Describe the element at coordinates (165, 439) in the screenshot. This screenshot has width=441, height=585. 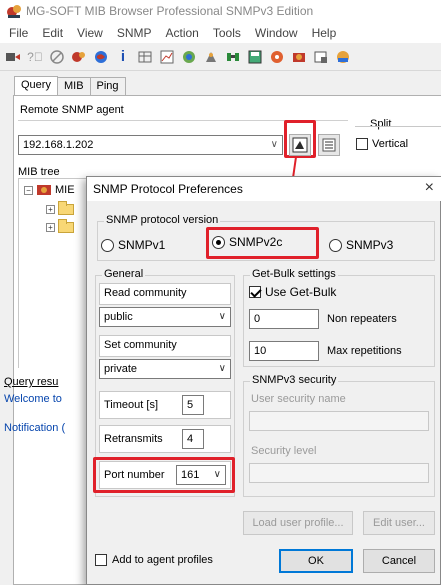
I see `retransmits-row: Retransmits 4` at that location.